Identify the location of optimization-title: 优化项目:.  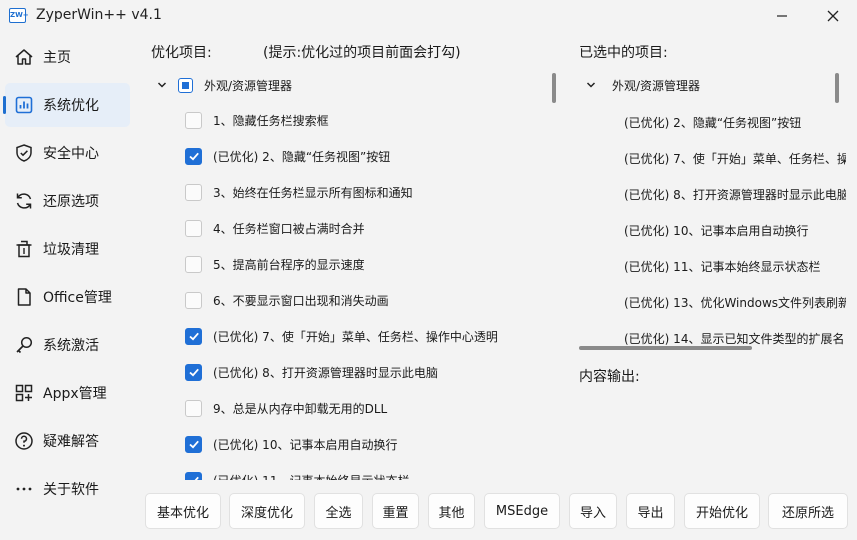
(181, 53).